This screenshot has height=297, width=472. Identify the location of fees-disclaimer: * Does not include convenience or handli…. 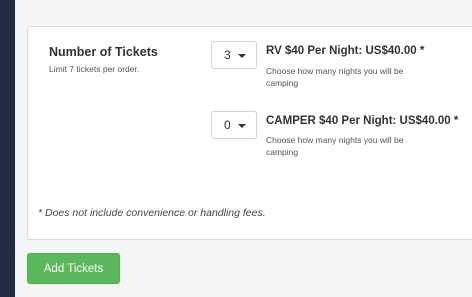
(152, 213).